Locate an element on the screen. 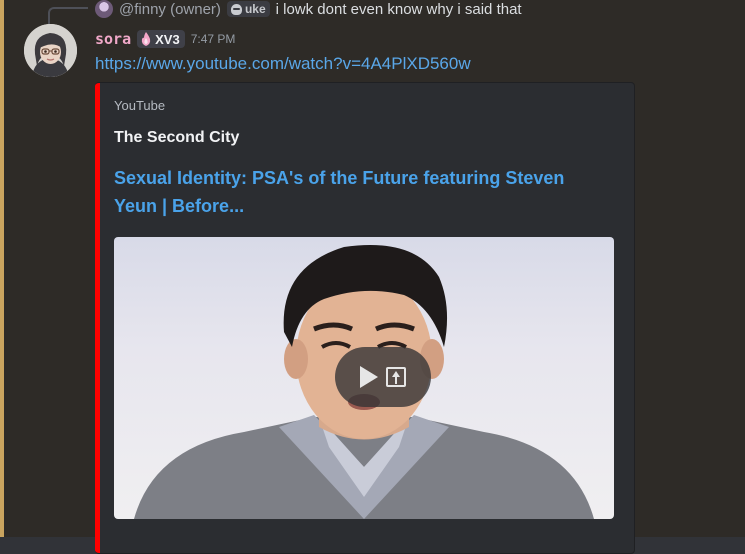  play-icon is located at coordinates (369, 377).